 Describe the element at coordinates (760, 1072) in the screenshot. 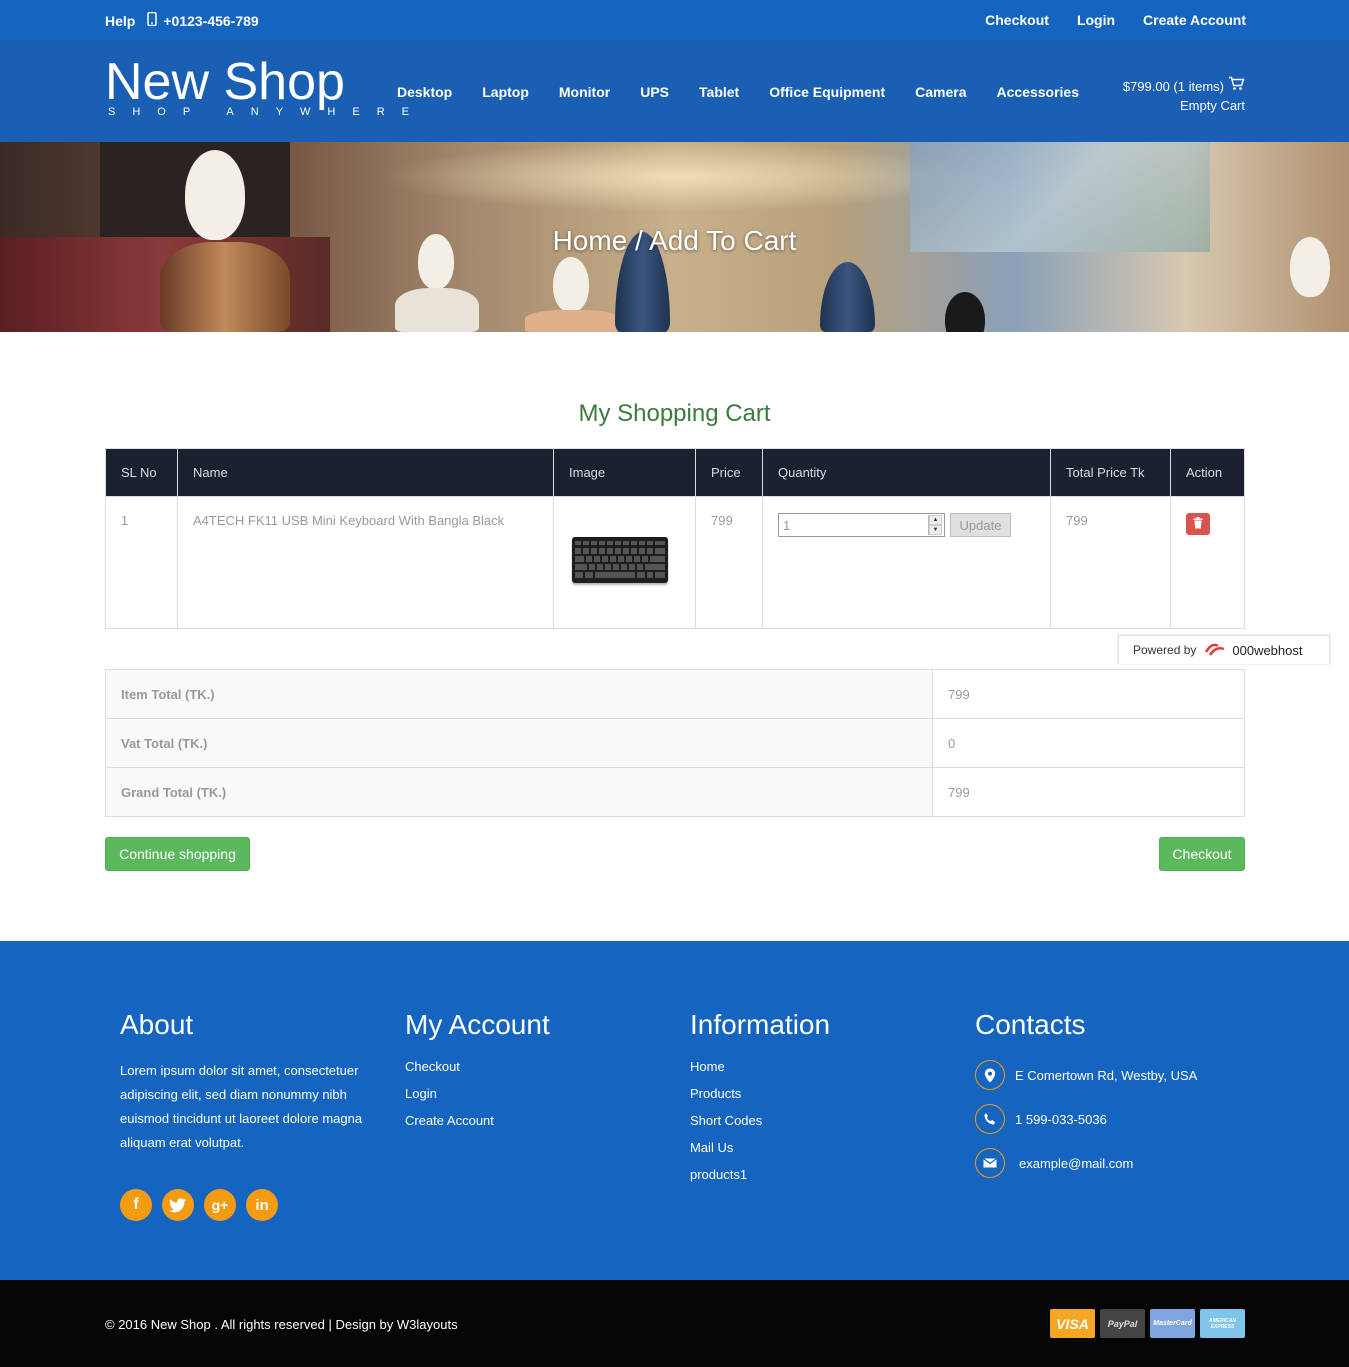

I see `footer-link-home: Home` at that location.